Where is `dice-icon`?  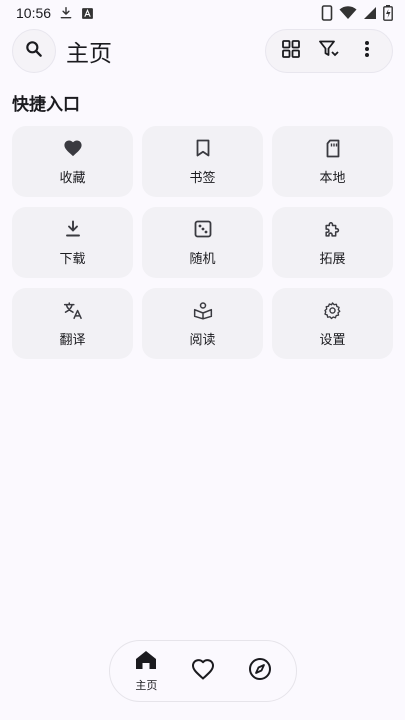
dice-icon is located at coordinates (203, 229).